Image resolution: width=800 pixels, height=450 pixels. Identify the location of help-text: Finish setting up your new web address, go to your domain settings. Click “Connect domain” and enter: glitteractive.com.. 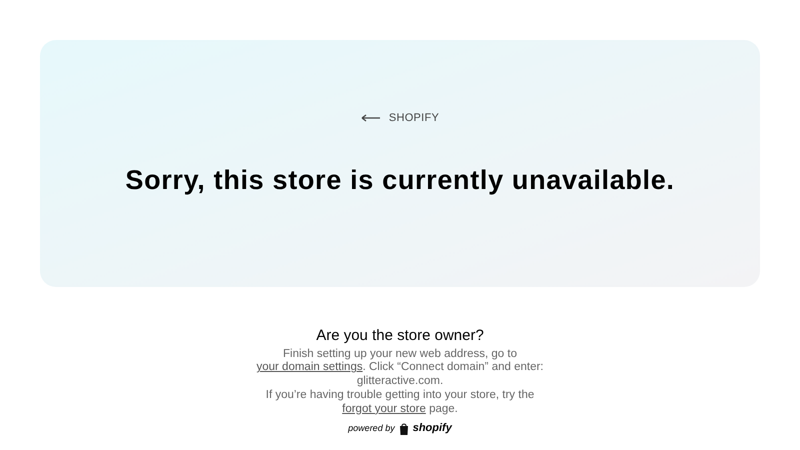
(399, 368).